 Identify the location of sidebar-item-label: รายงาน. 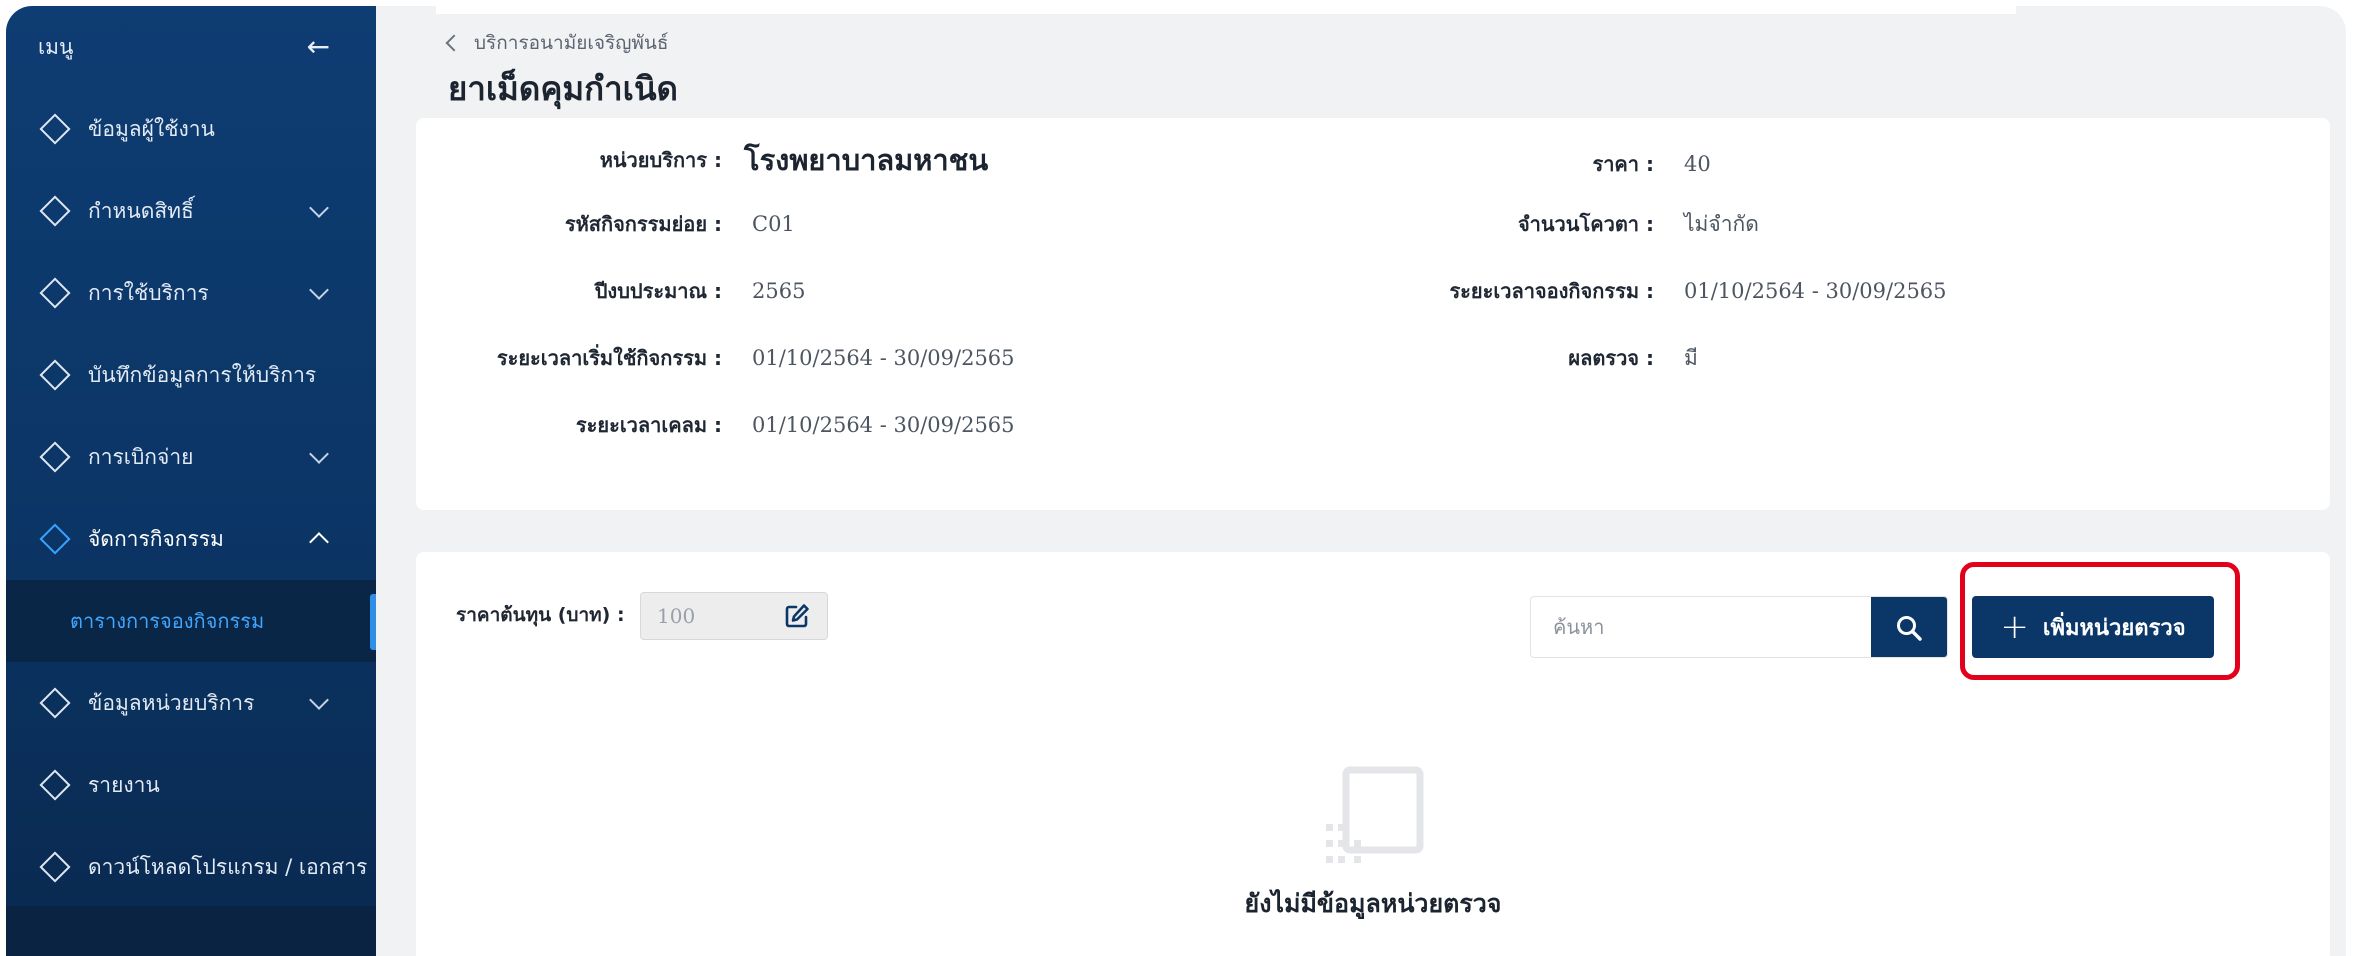
(124, 784).